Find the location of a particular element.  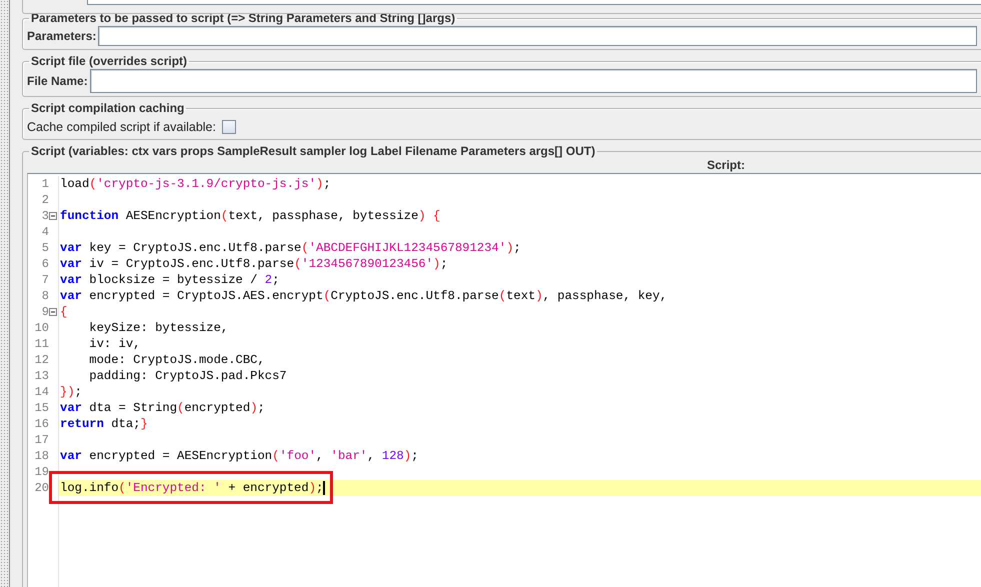

line-number: 13 is located at coordinates (41, 376).